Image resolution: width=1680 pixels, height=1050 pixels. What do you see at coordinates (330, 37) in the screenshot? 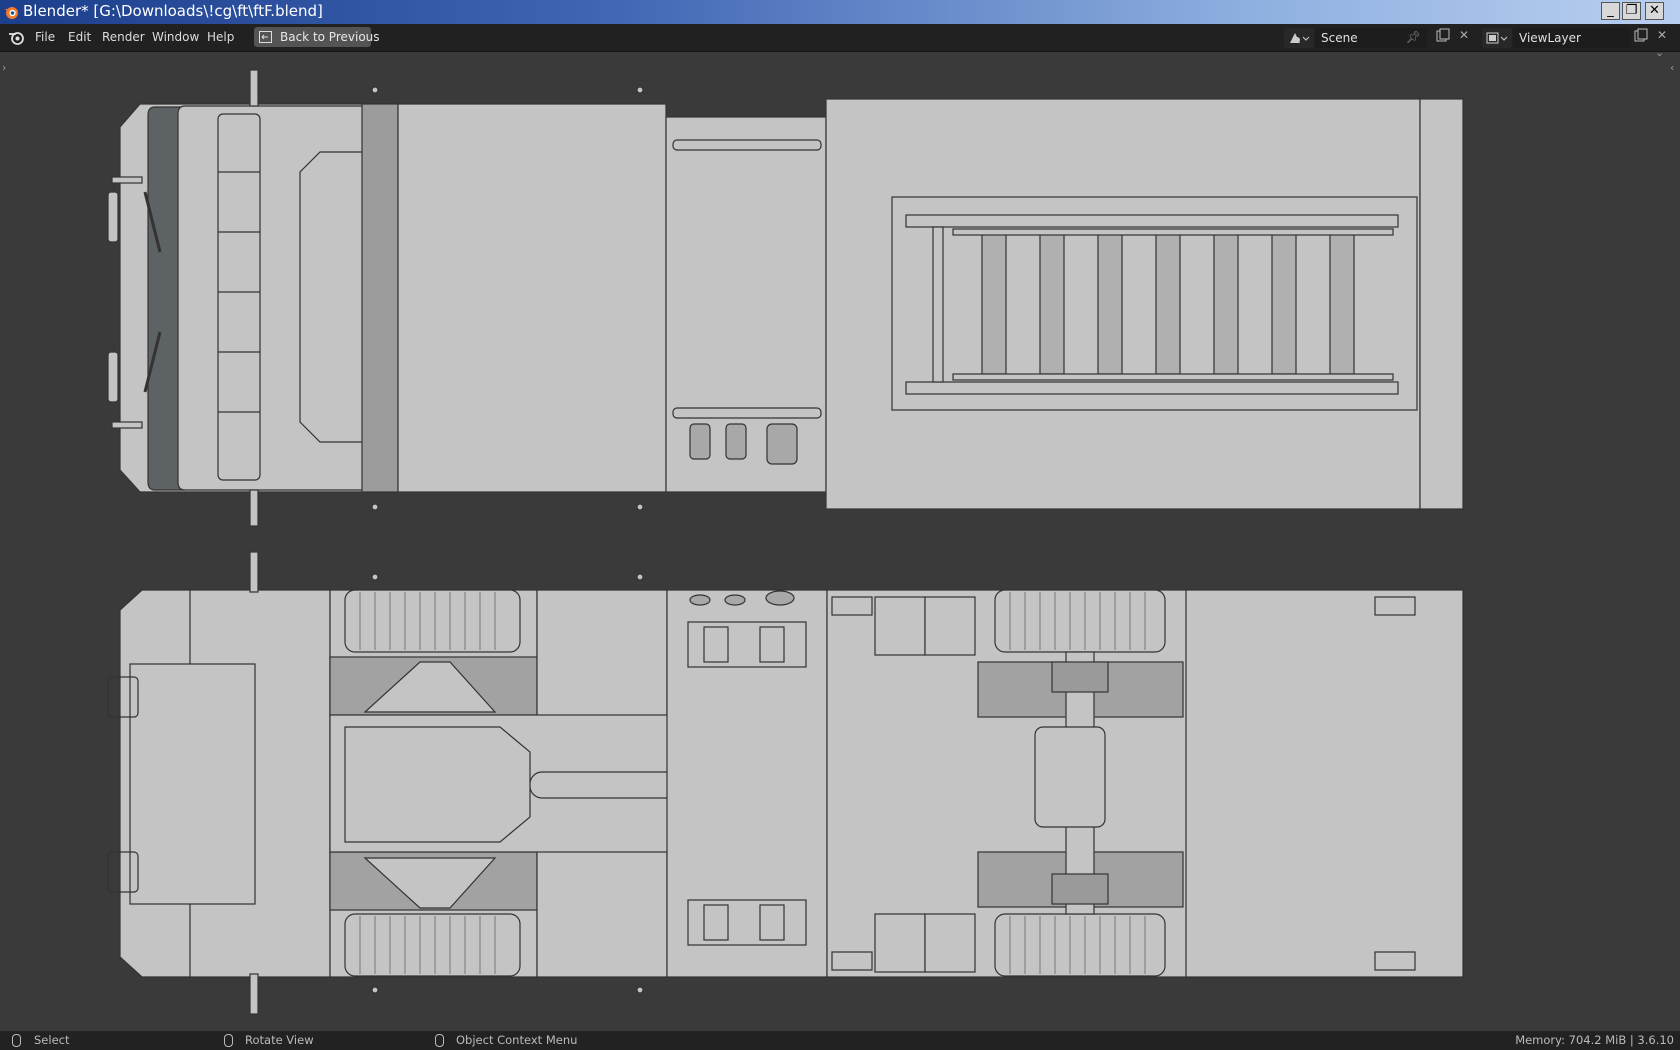
I see `back-to-previous-label: Back to Previous` at bounding box center [330, 37].